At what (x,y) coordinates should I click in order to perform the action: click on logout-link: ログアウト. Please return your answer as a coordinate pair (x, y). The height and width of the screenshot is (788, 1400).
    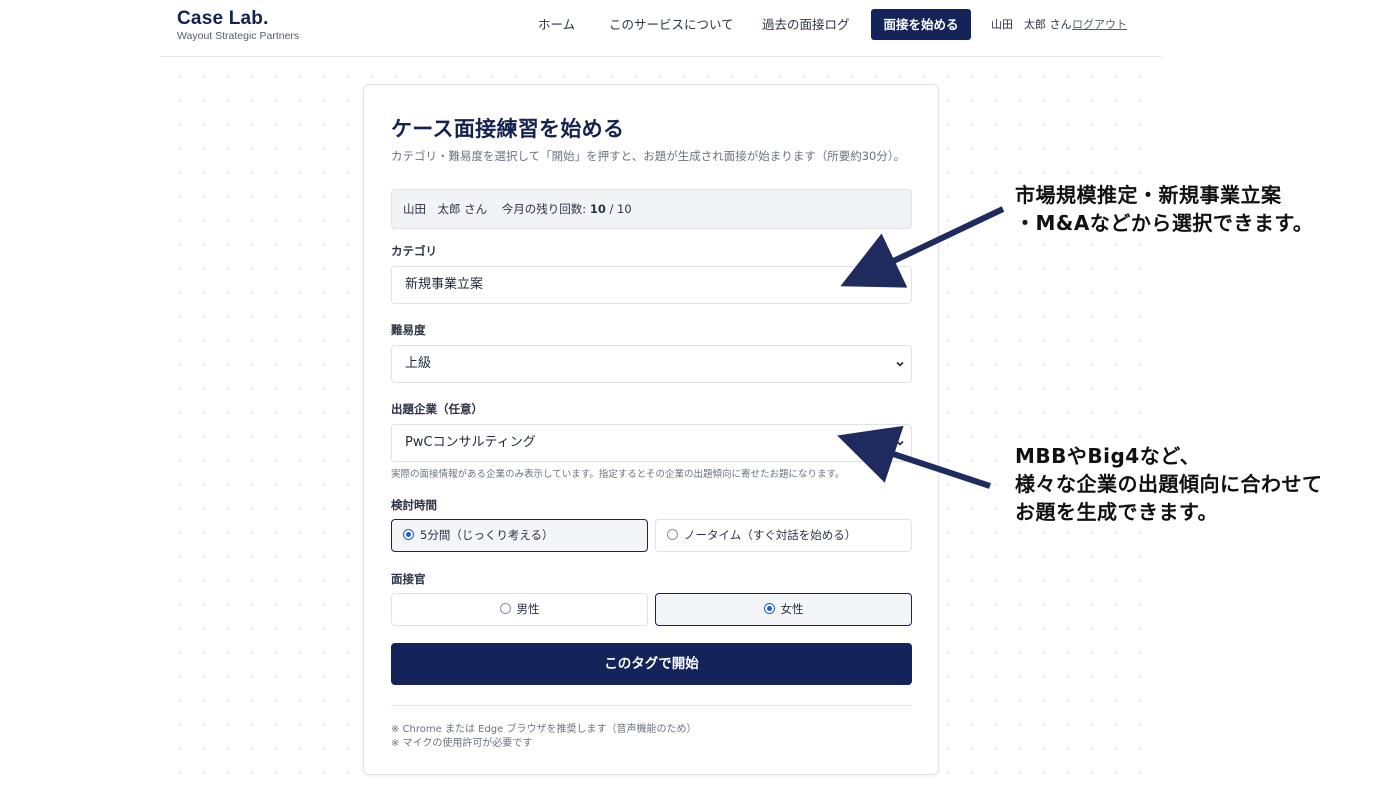
    Looking at the image, I should click on (1099, 24).